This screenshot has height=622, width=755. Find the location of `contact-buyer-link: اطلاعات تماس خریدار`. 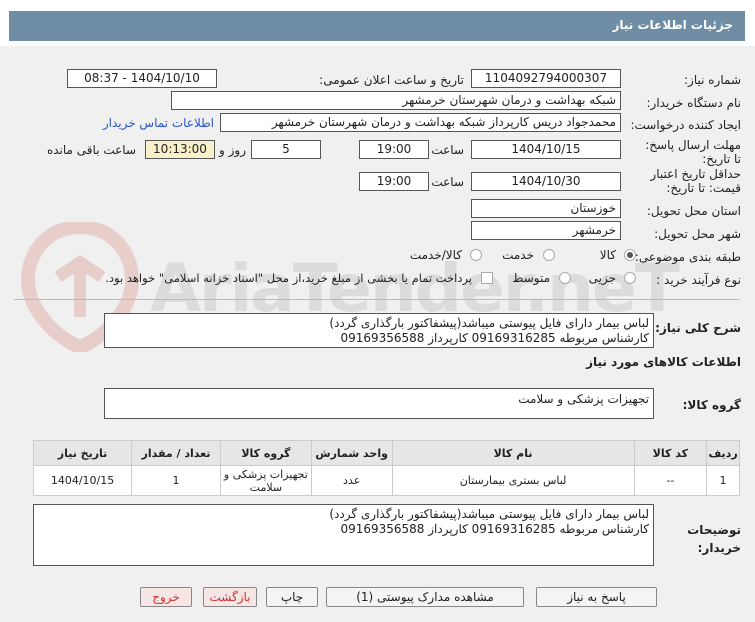

contact-buyer-link: اطلاعات تماس خریدار is located at coordinates (158, 123).